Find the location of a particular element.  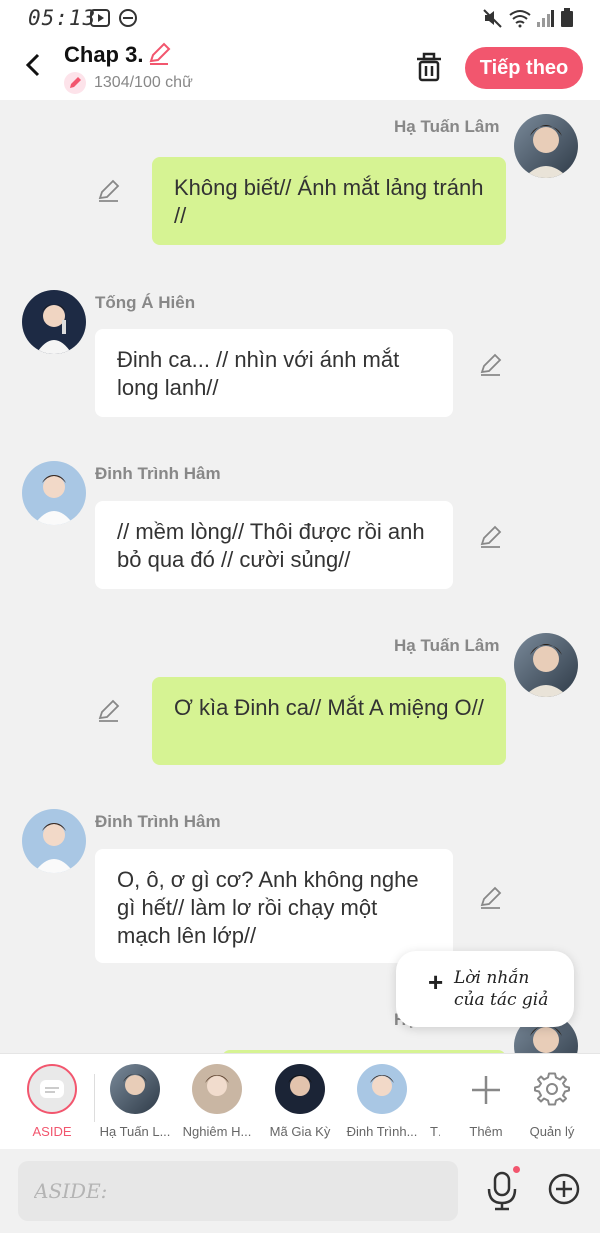

author-note-label: của tác giả is located at coordinates (501, 1000).